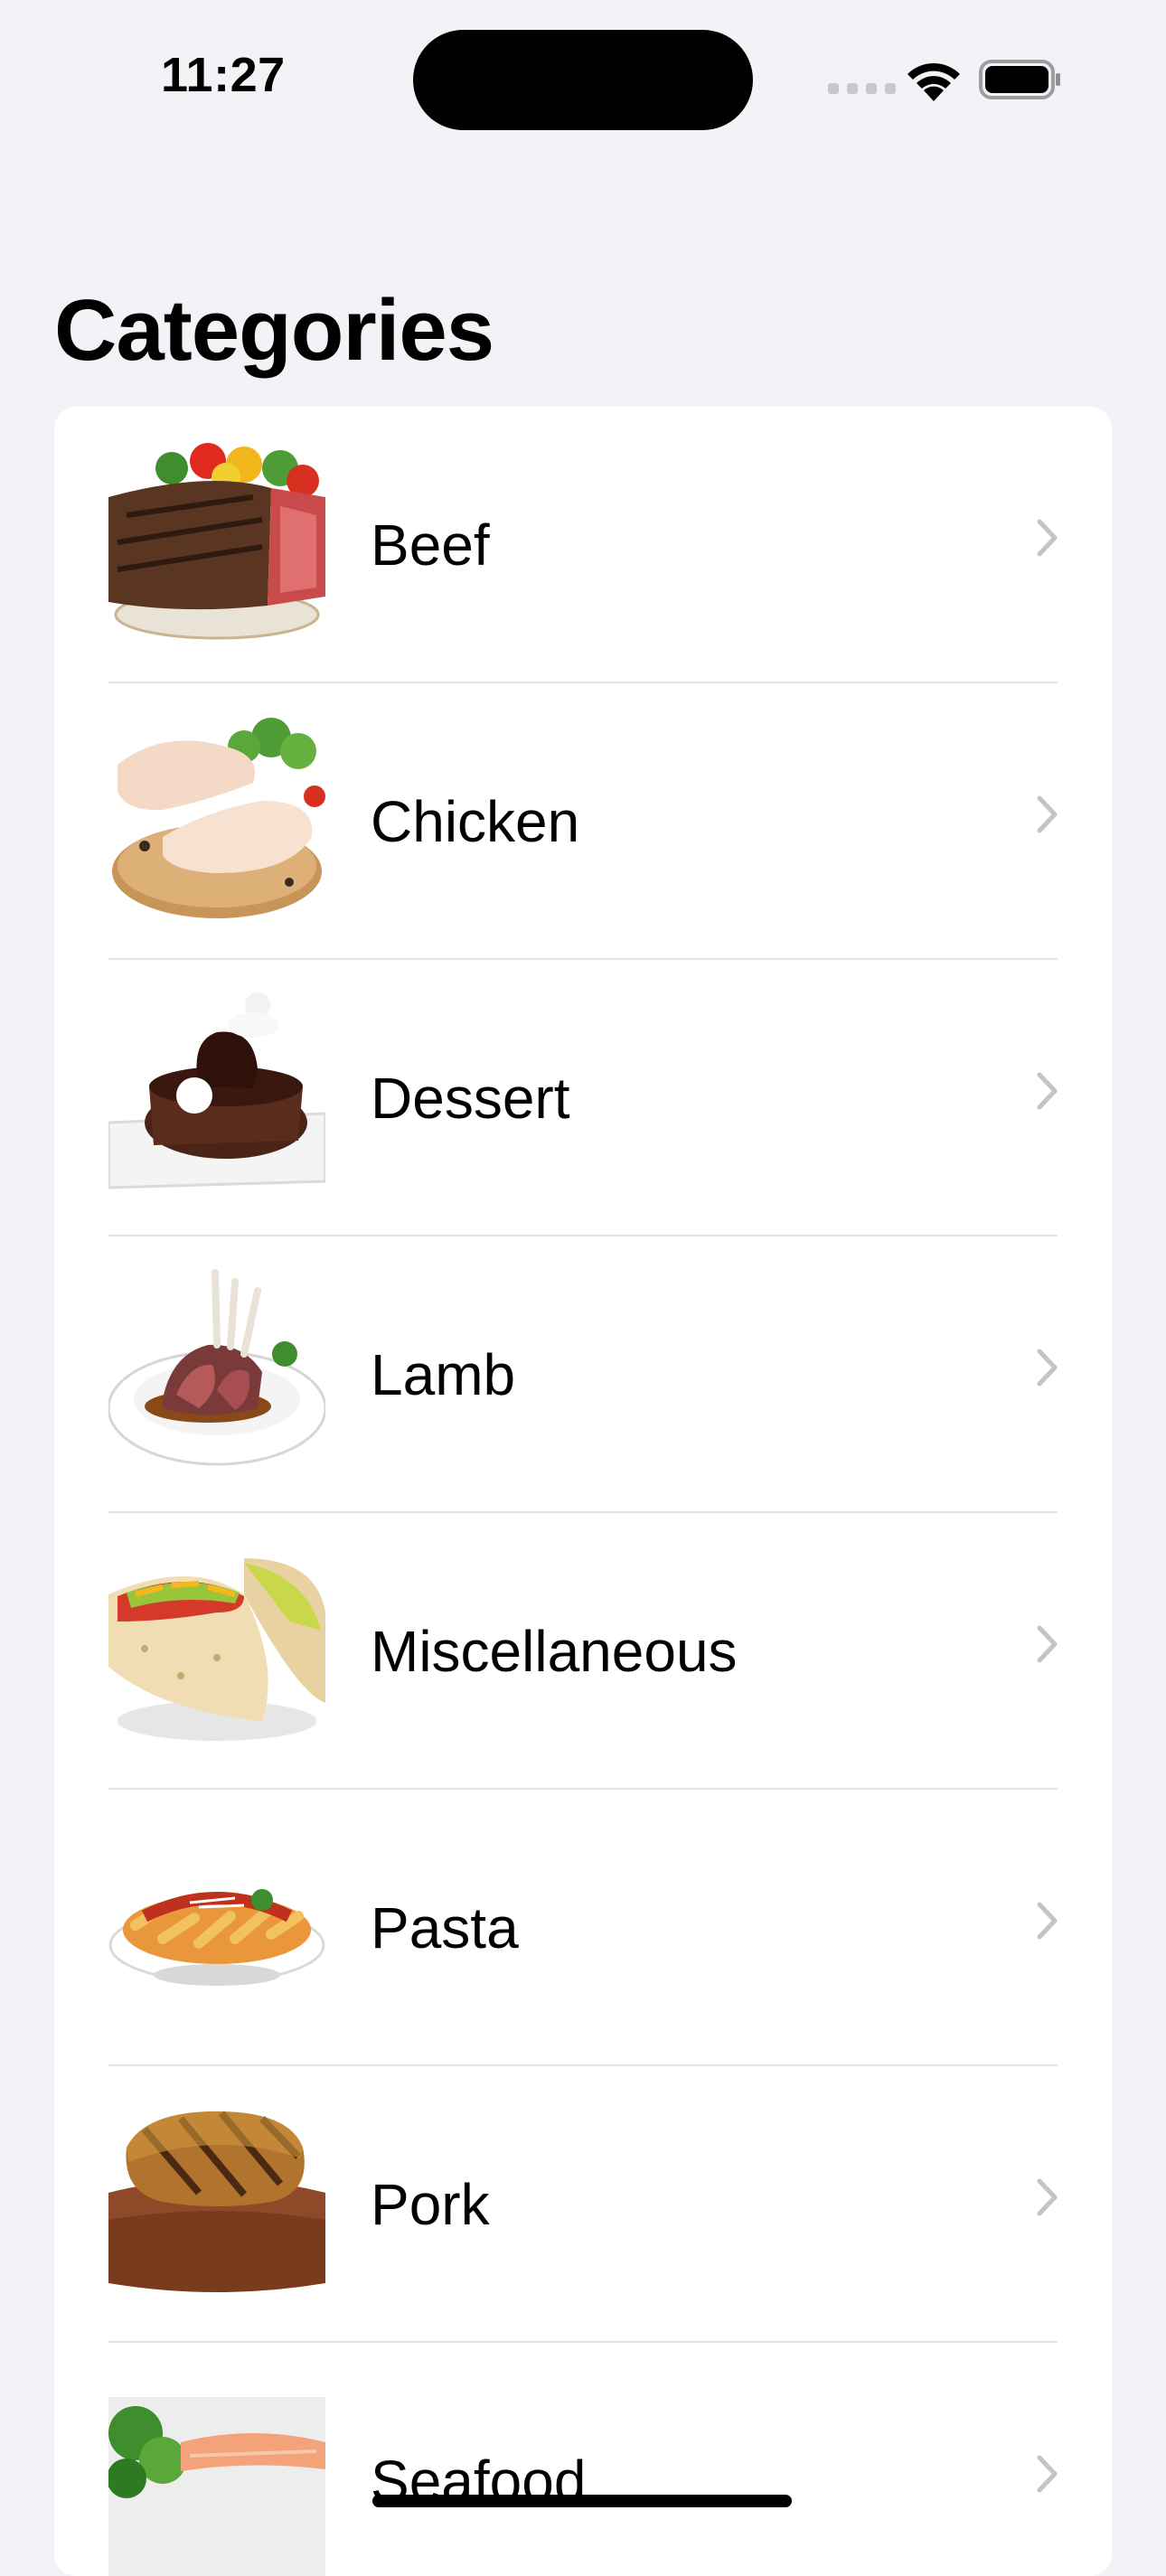  What do you see at coordinates (934, 82) in the screenshot?
I see `wifi-icon` at bounding box center [934, 82].